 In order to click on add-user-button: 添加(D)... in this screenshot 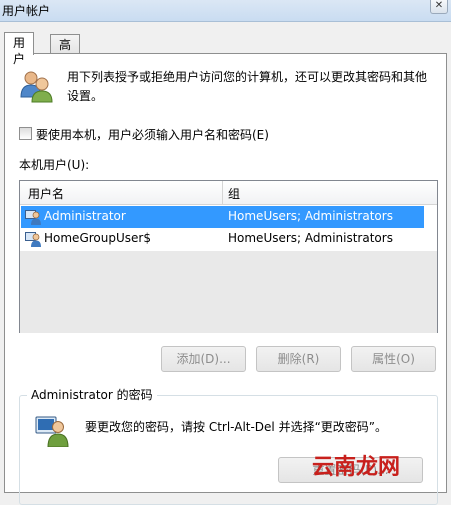, I will do `click(203, 359)`.